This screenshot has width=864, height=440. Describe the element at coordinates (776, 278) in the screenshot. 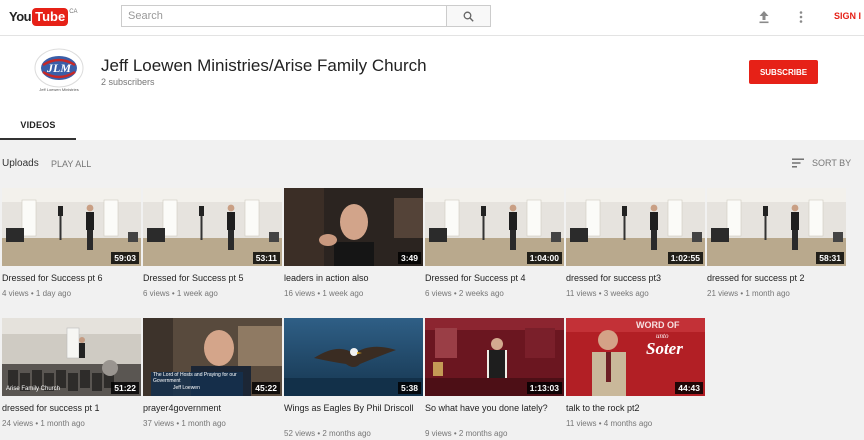

I see `video-title: dressed for success pt 2` at that location.